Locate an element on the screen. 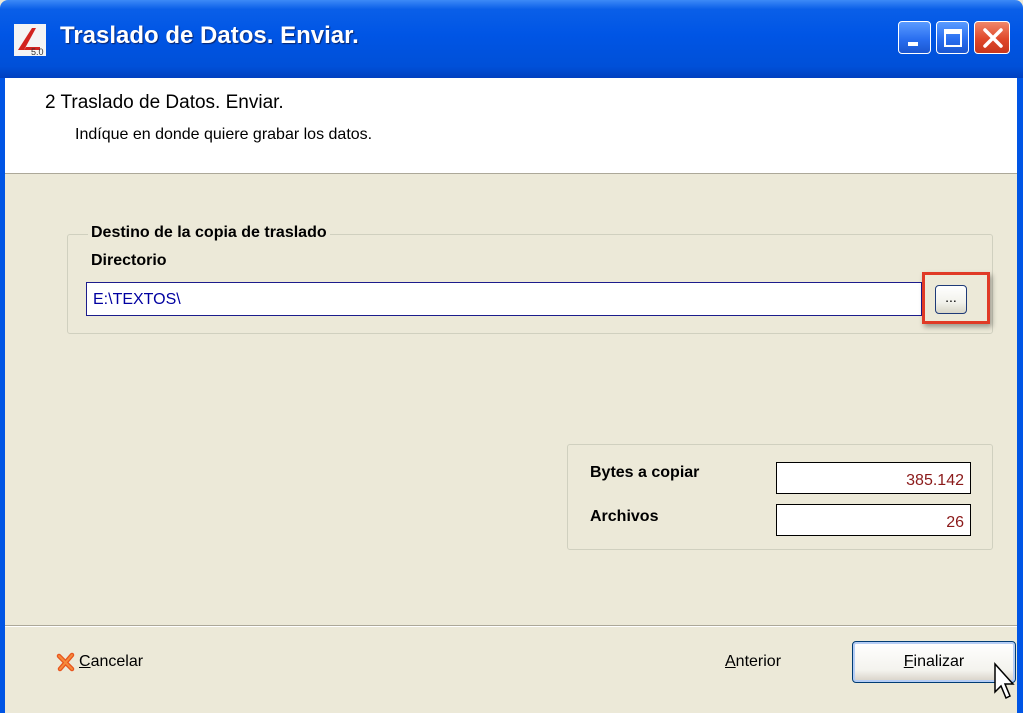 The height and width of the screenshot is (713, 1023). footer-separator is located at coordinates (511, 626).